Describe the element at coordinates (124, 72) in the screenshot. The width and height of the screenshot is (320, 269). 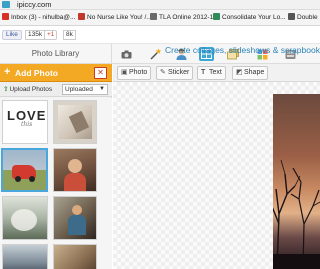
I see `image-icon: ▣` at that location.